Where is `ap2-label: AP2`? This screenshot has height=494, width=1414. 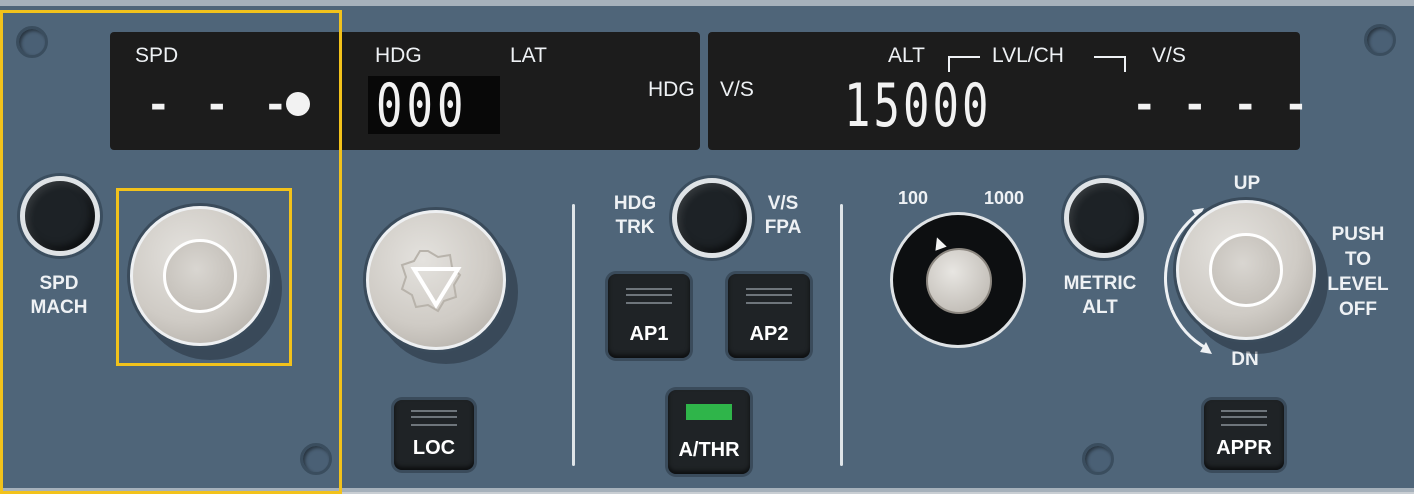 ap2-label: AP2 is located at coordinates (769, 334).